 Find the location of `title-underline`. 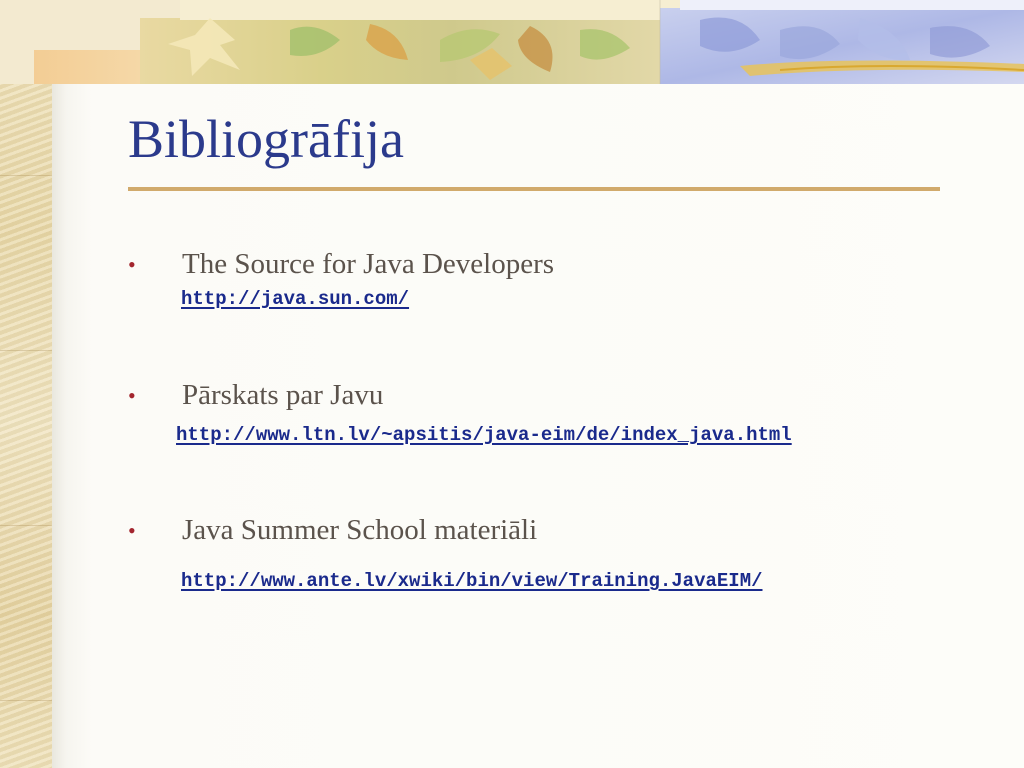

title-underline is located at coordinates (534, 189).